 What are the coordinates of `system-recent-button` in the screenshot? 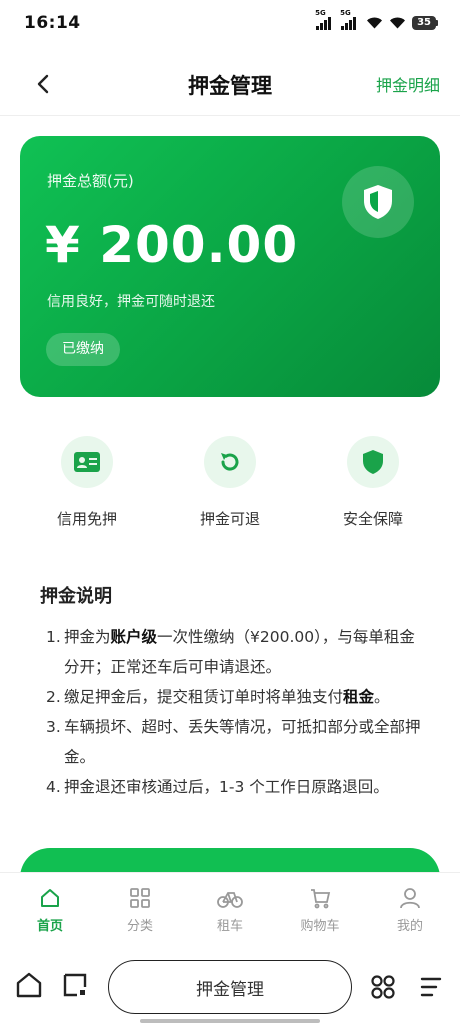 It's located at (75, 985).